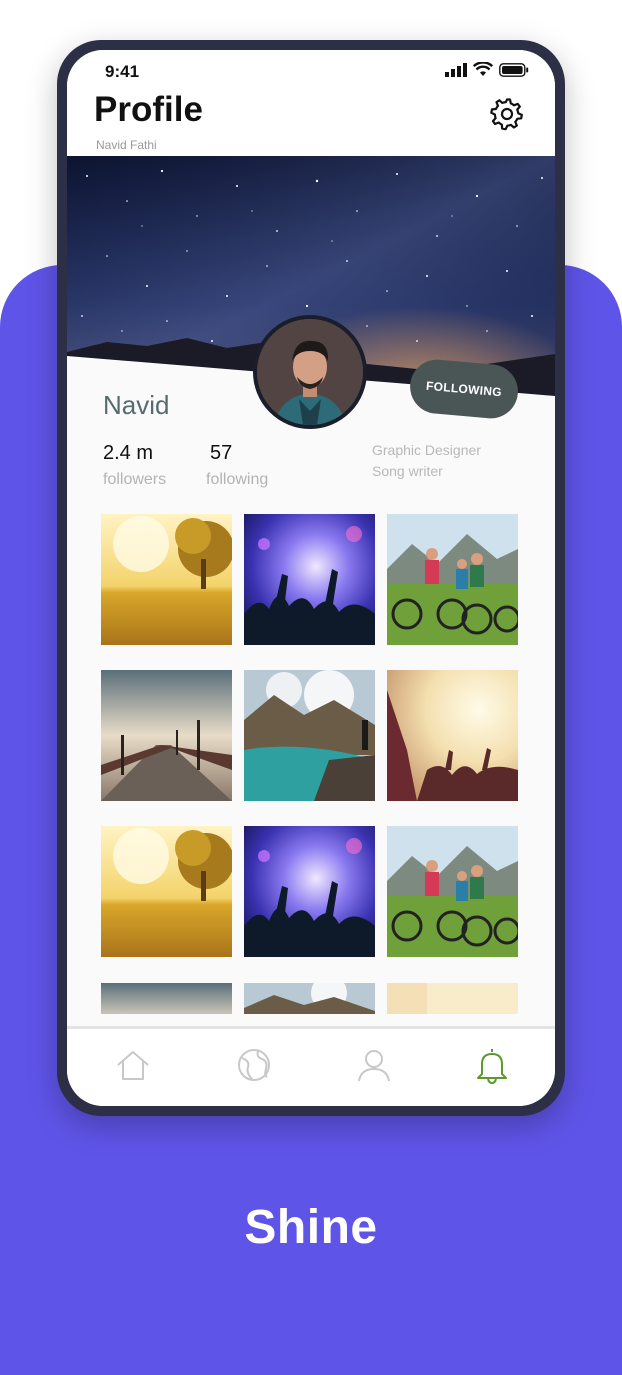 The height and width of the screenshot is (1375, 622). Describe the element at coordinates (407, 471) in the screenshot. I see `bio-line-2: Song writer` at that location.